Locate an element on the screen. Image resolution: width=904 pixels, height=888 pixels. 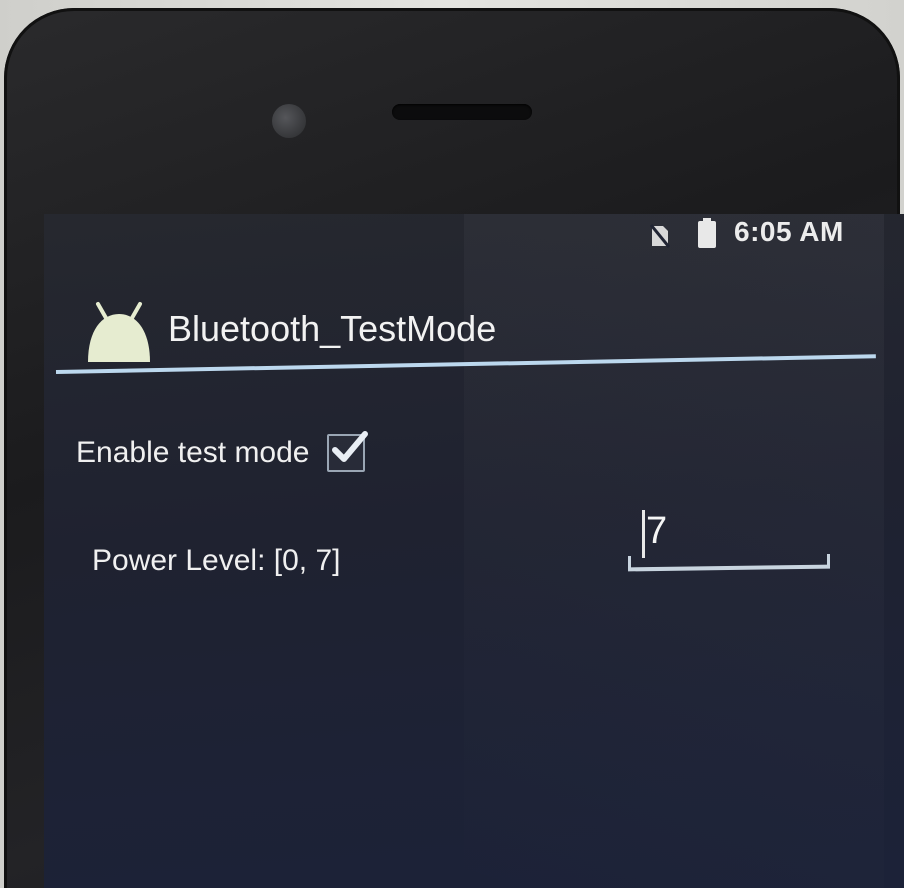
battery-icon is located at coordinates (707, 233).